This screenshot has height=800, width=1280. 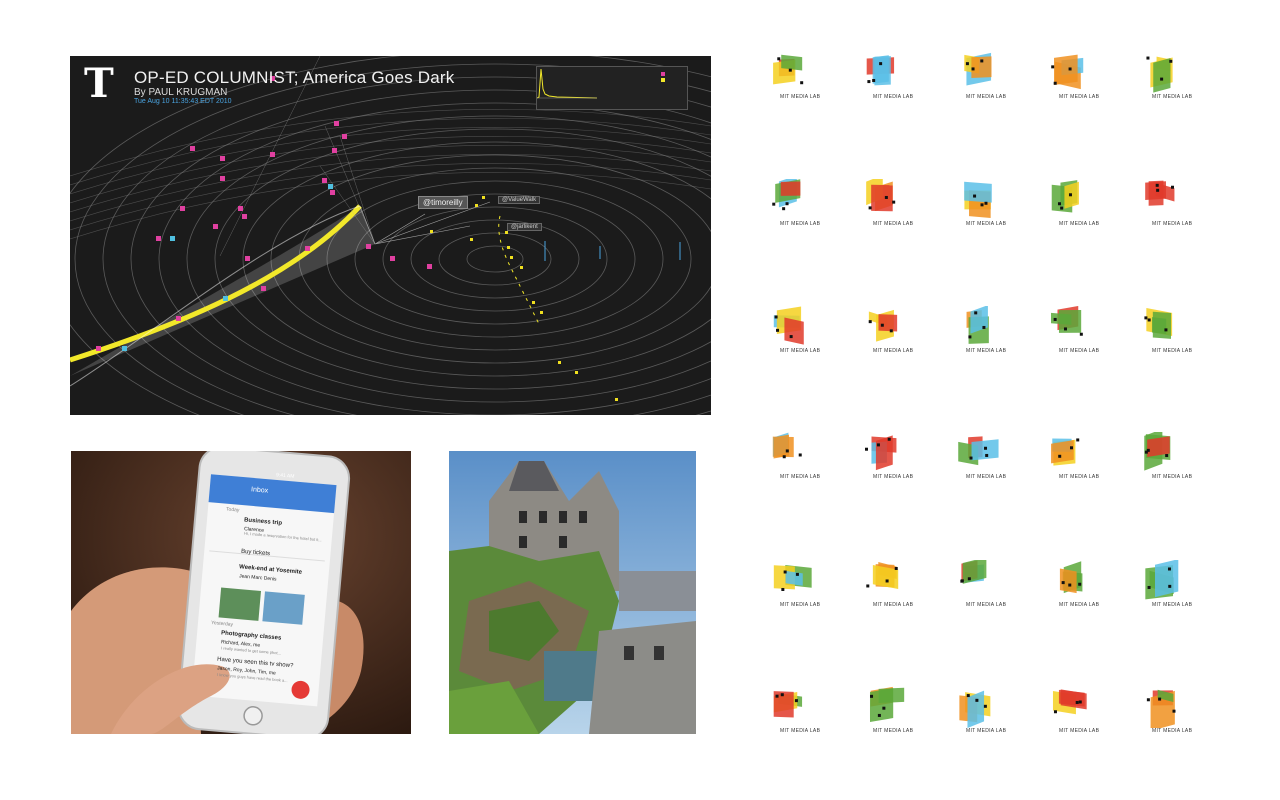 I want to click on user-tag-third: @jarlikent, so click(x=524, y=227).